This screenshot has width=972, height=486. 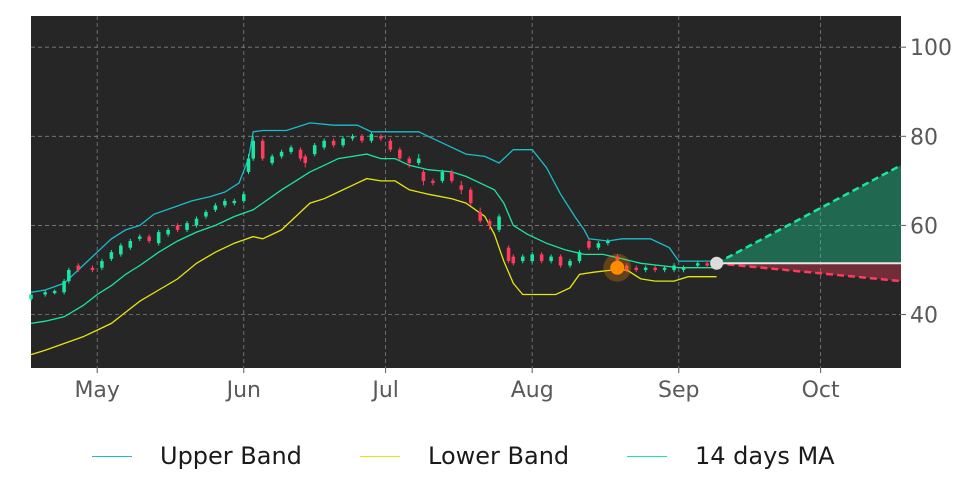 I want to click on legend-swatch-ma, so click(x=647, y=456).